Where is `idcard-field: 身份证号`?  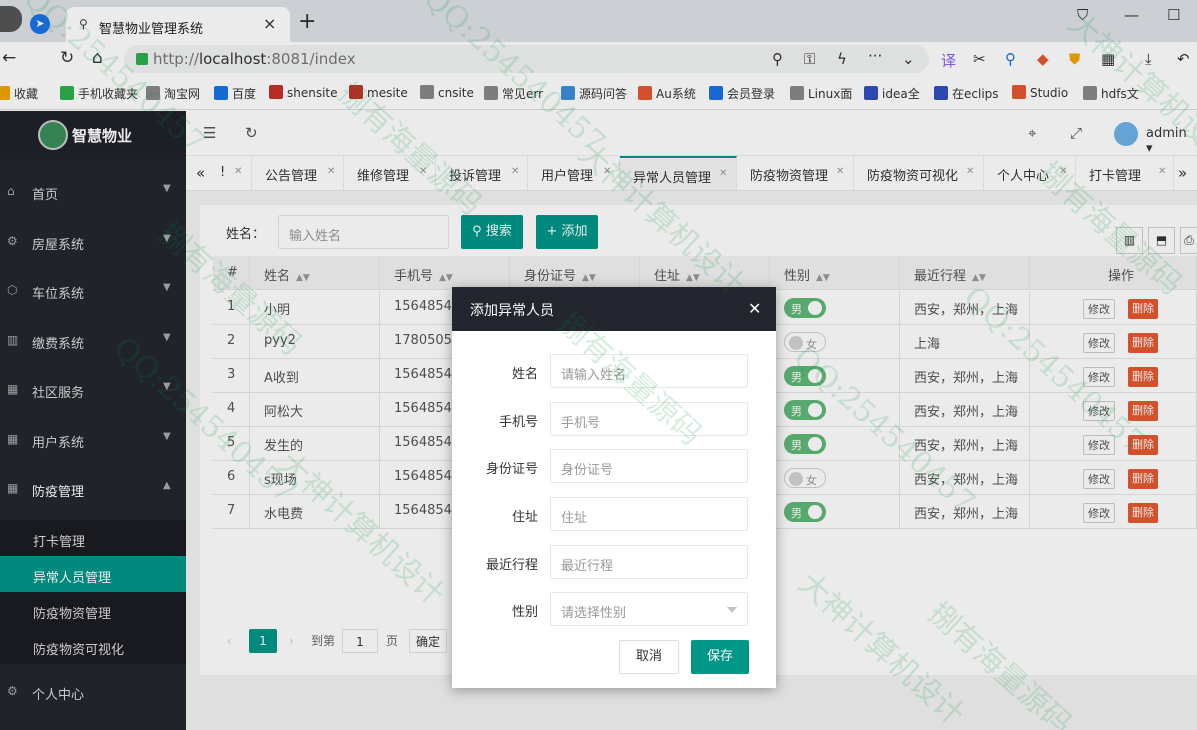
idcard-field: 身份证号 is located at coordinates (649, 466).